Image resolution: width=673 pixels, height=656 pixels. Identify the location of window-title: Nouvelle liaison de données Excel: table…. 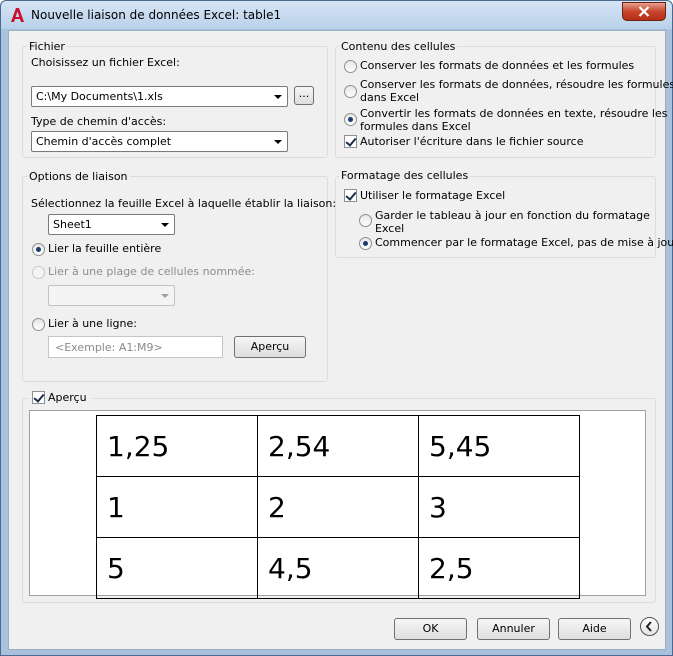
(156, 15).